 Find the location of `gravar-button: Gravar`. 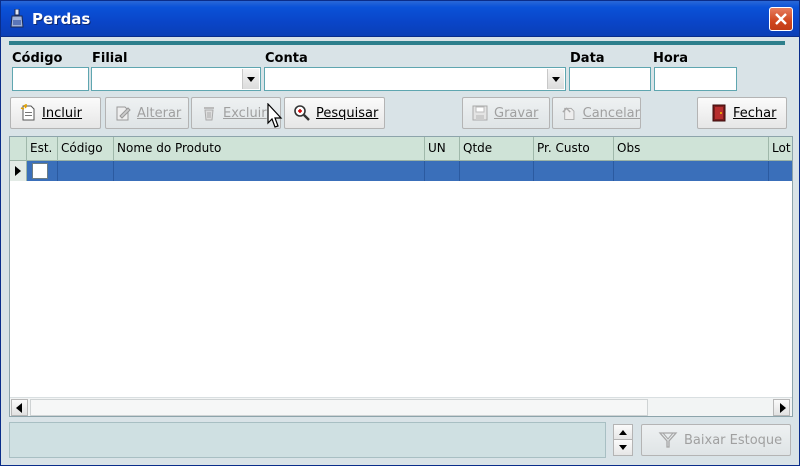

gravar-button: Gravar is located at coordinates (506, 113).